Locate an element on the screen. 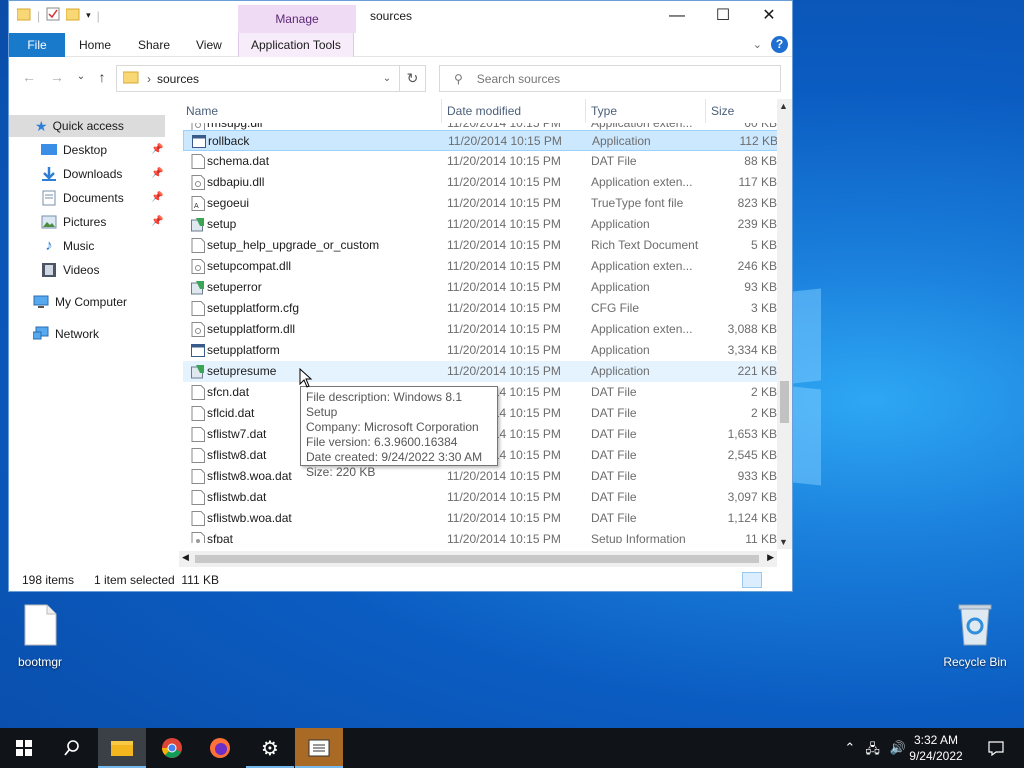  nav-pictures: Pictures 📌 is located at coordinates (102, 222).